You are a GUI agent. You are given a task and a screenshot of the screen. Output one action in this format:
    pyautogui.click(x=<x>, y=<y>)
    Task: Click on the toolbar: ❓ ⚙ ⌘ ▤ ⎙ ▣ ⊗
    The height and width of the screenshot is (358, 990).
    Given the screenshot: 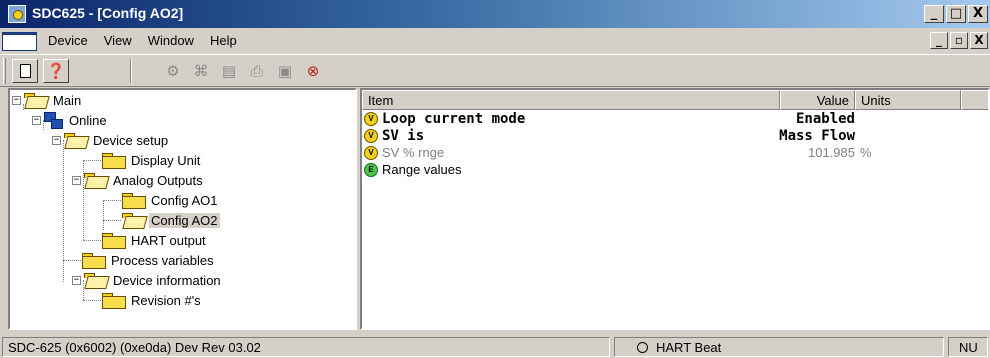 What is the action you would take?
    pyautogui.click(x=495, y=70)
    